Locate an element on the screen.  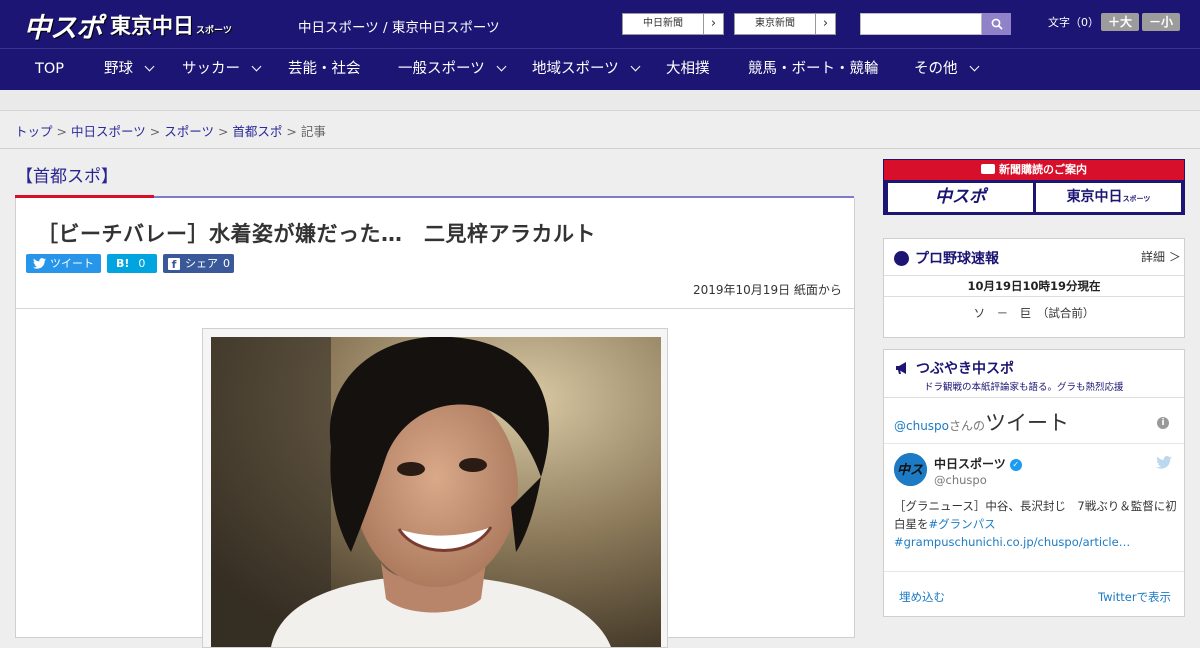
newspaper-icon is located at coordinates (988, 169).